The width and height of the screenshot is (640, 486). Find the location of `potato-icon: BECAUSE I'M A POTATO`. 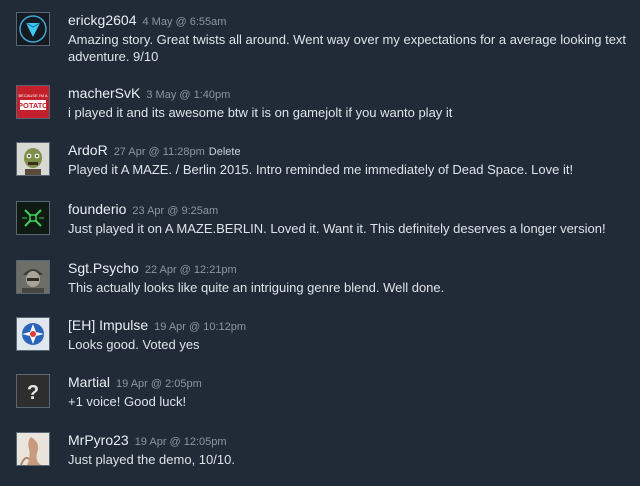

potato-icon: BECAUSE I'M A POTATO is located at coordinates (33, 102).